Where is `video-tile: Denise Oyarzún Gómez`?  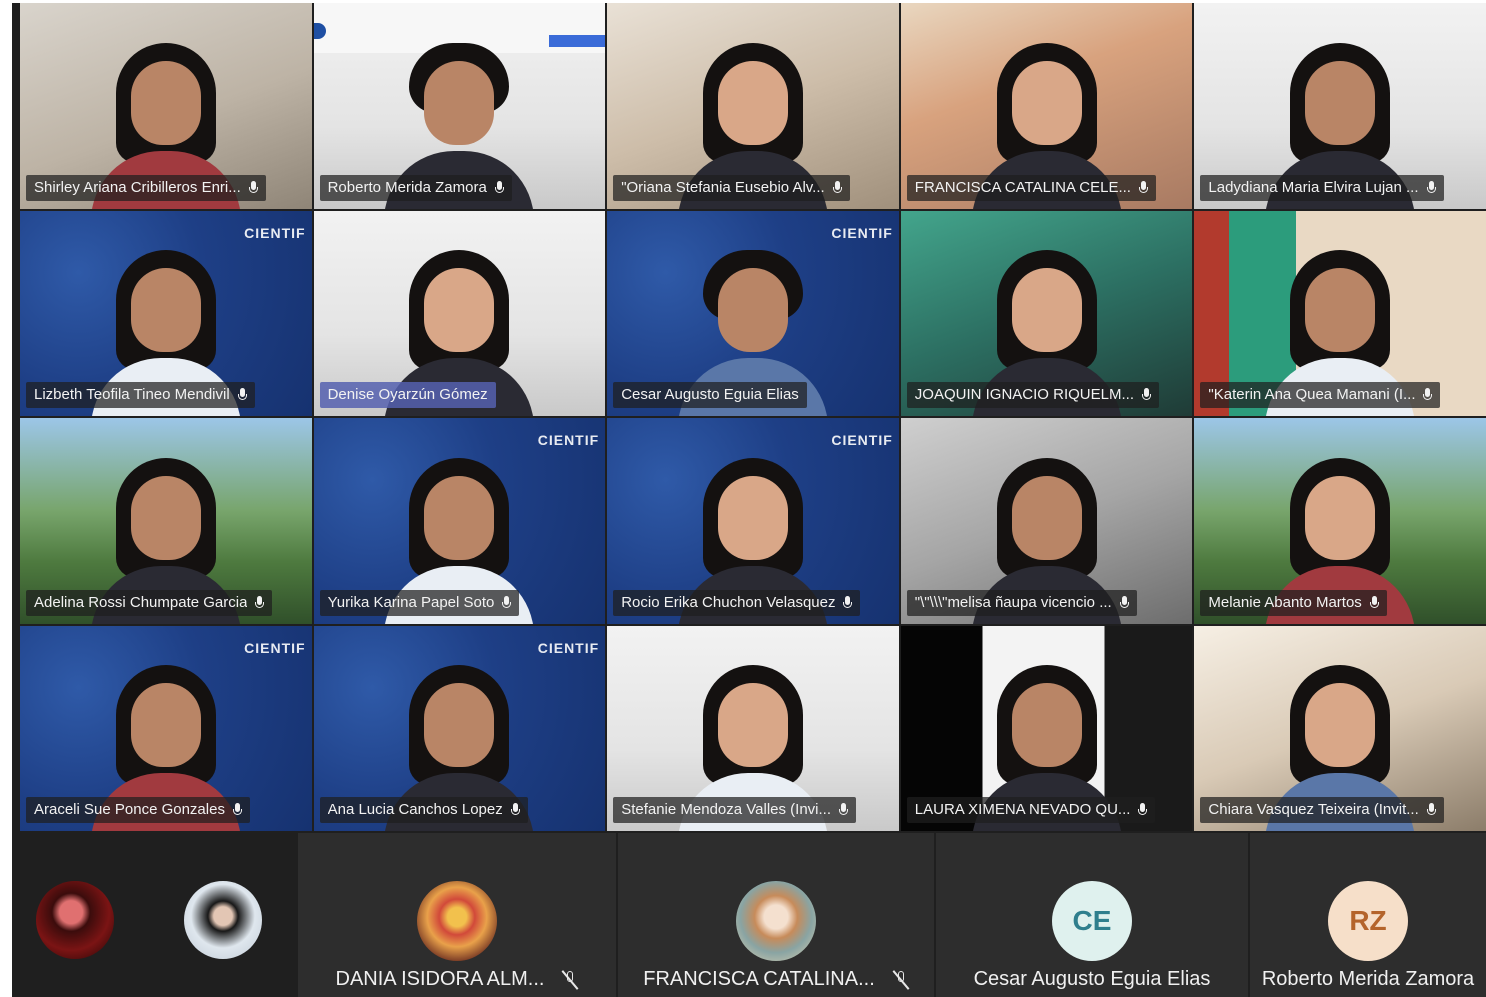
video-tile: Denise Oyarzún Gómez is located at coordinates (459, 313).